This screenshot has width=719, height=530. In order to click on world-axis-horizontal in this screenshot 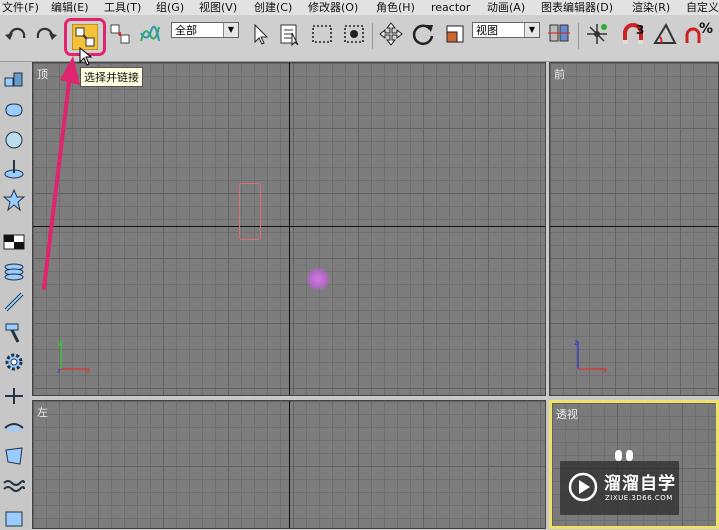, I will do `click(634, 226)`.